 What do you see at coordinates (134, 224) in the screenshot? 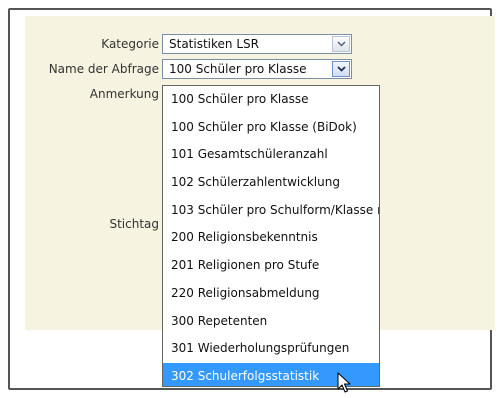
I see `date-label: Stichtag` at bounding box center [134, 224].